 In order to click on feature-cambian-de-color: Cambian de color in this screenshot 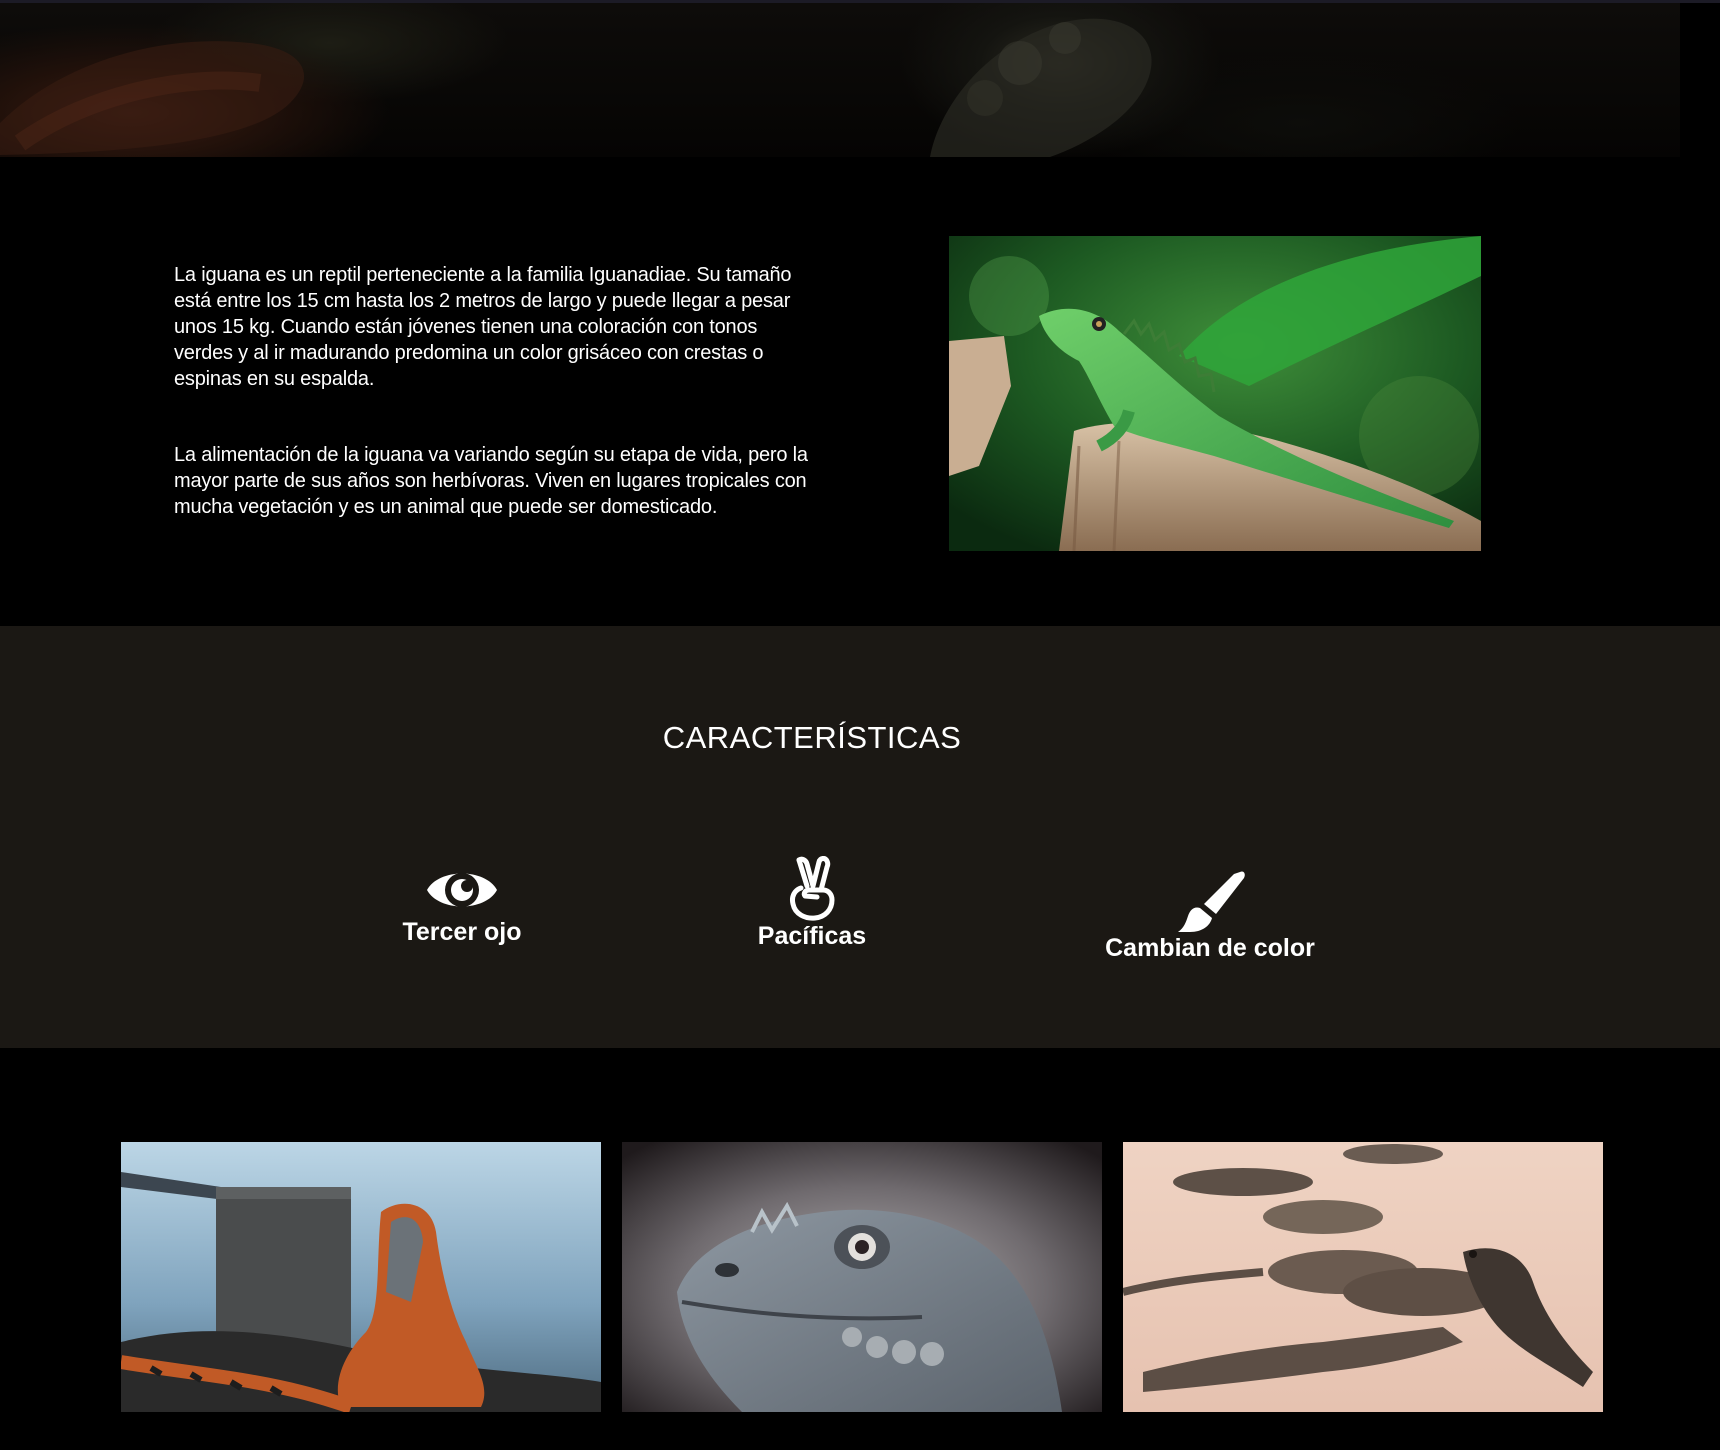, I will do `click(1210, 915)`.